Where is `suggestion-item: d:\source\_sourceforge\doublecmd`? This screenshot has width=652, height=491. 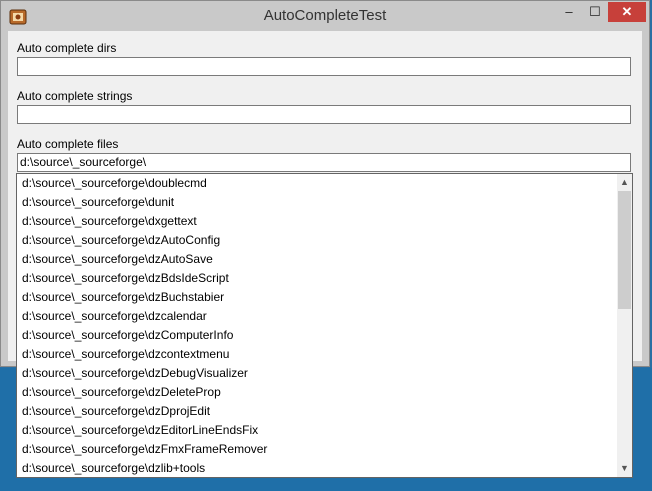
suggestion-item: d:\source\_sourceforge\doublecmd is located at coordinates (317, 183).